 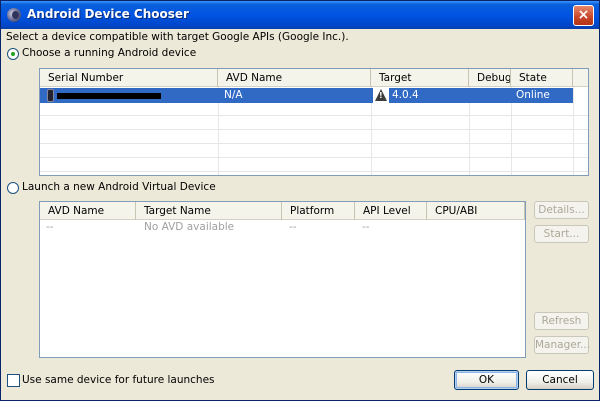 What do you see at coordinates (293, 227) in the screenshot?
I see `avd-row-platform: --` at bounding box center [293, 227].